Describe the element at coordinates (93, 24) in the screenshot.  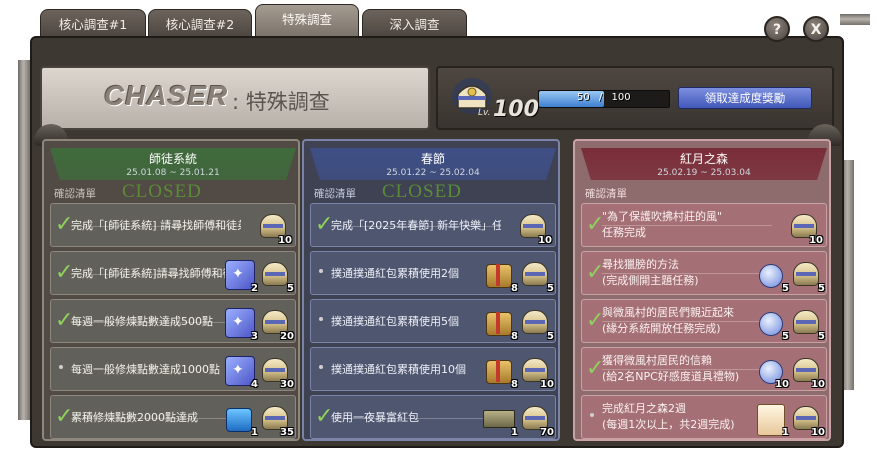
I see `tab-core-1: 核心調查#1` at that location.